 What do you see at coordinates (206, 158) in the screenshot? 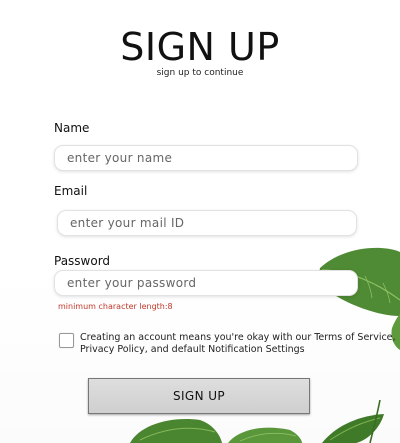
I see `name-input` at bounding box center [206, 158].